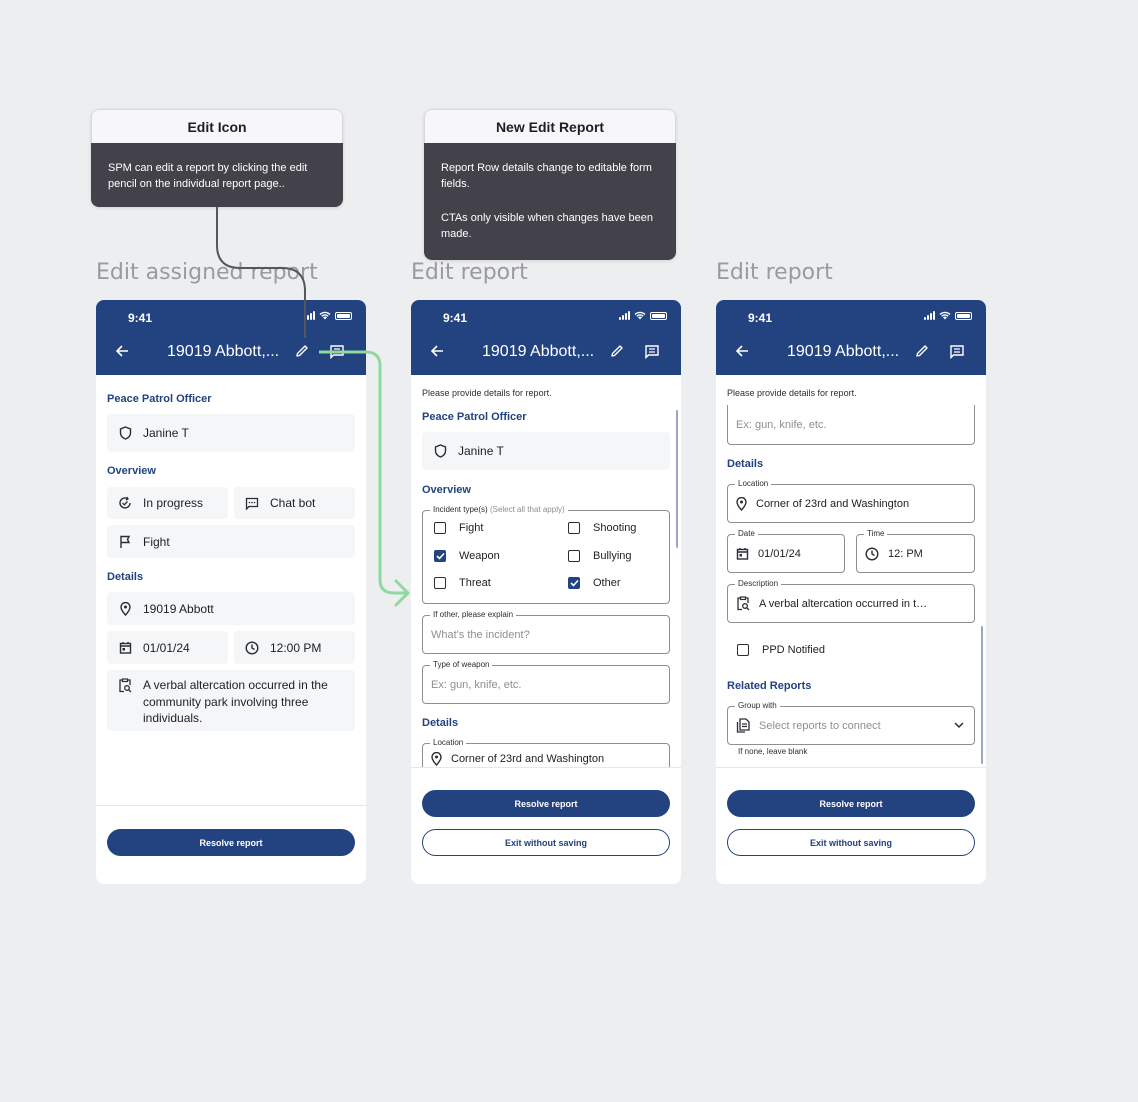 Image resolution: width=1138 pixels, height=1102 pixels. I want to click on location-field: Location Corner of 23rd and Washington, so click(851, 501).